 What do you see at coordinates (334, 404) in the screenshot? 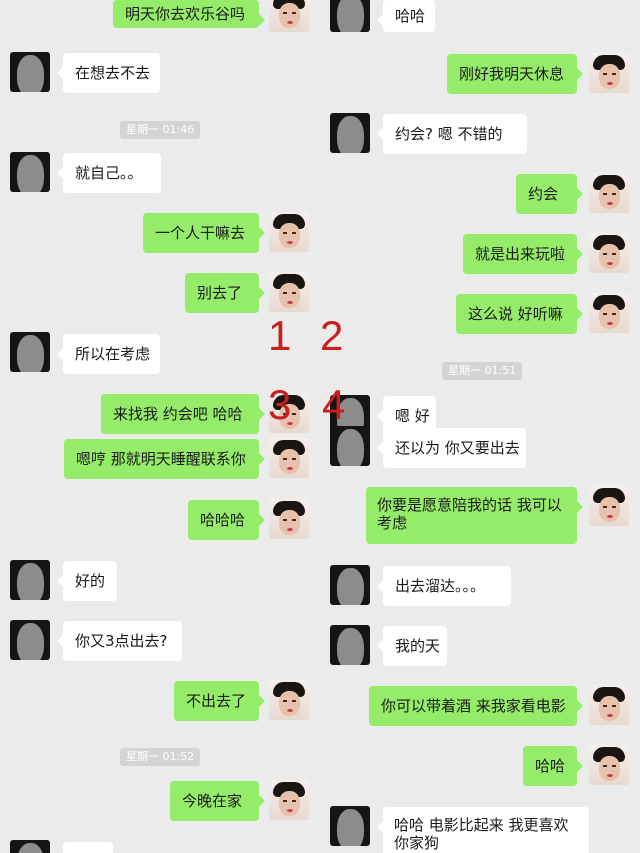
I see `panel-number-marker: 4` at bounding box center [334, 404].